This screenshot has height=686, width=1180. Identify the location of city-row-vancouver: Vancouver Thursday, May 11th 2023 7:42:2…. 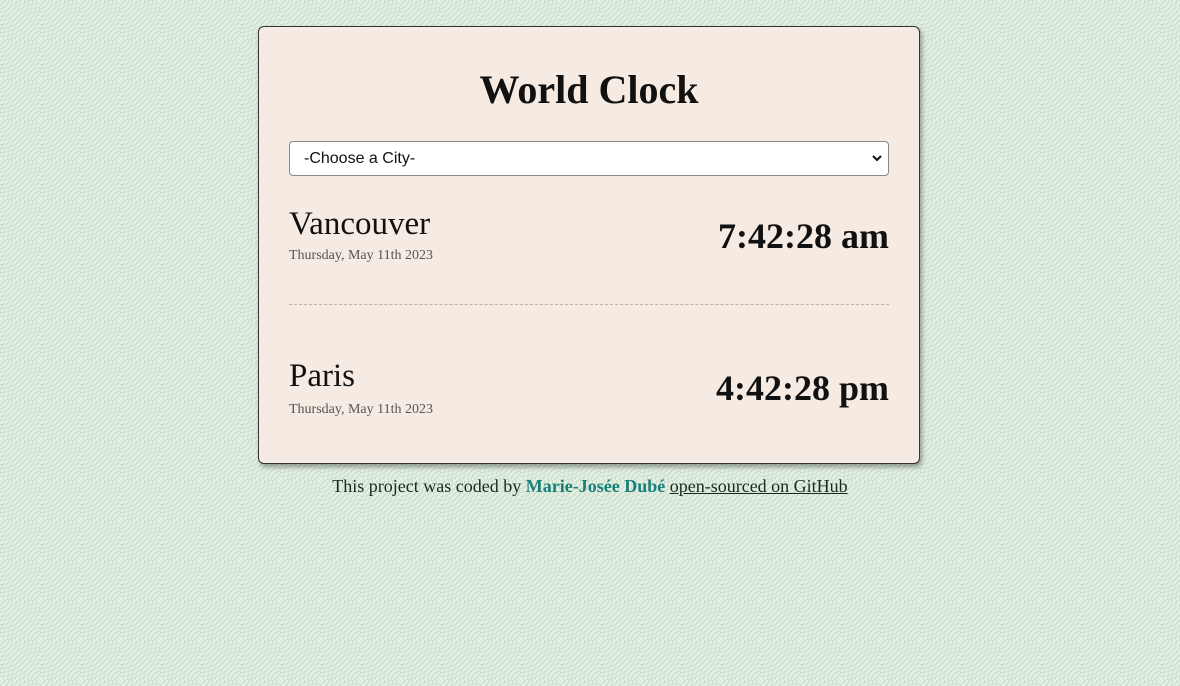
(589, 254).